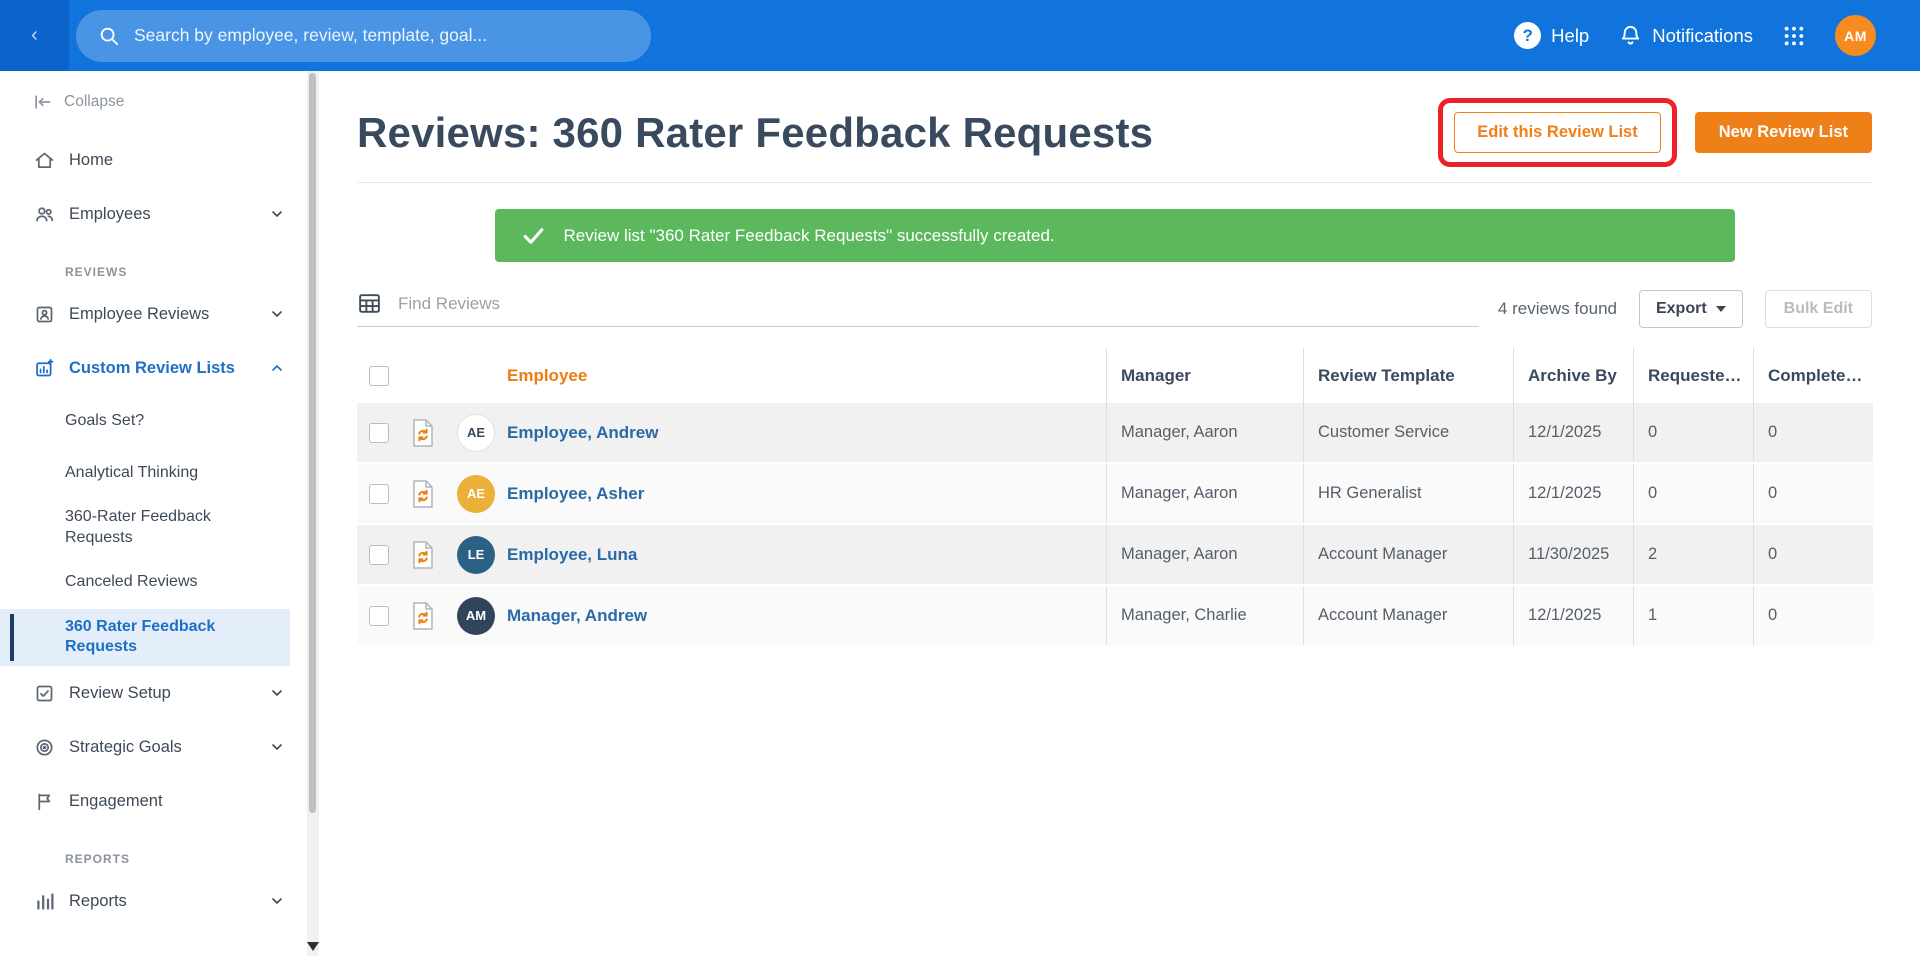 The image size is (1920, 956). What do you see at coordinates (1204, 493) in the screenshot?
I see `manager-cell: Manager, Aaron` at bounding box center [1204, 493].